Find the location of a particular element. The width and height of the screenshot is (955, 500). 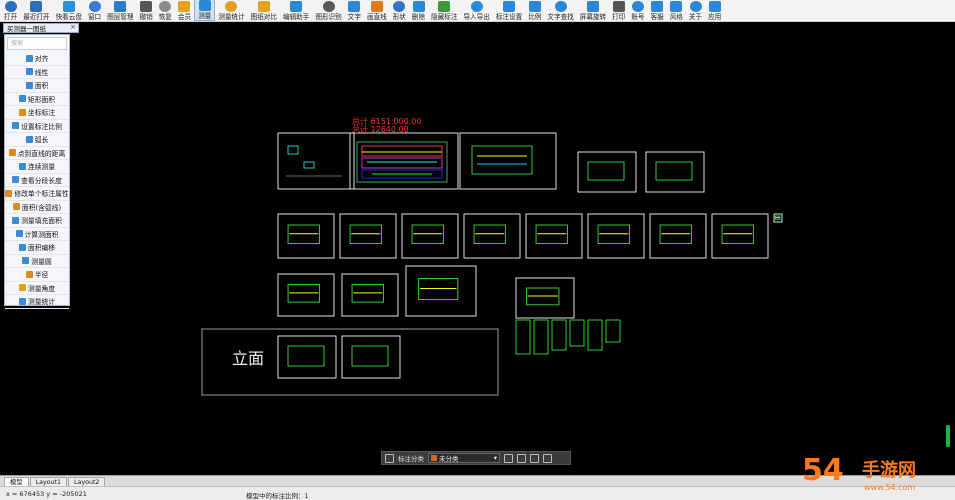

service-button: 客服 is located at coordinates (657, 10).